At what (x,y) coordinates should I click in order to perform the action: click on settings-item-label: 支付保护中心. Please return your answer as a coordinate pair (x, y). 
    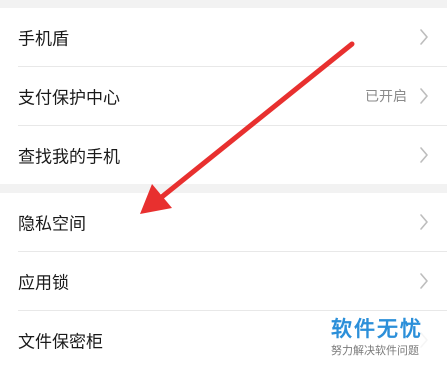
    Looking at the image, I should click on (69, 98).